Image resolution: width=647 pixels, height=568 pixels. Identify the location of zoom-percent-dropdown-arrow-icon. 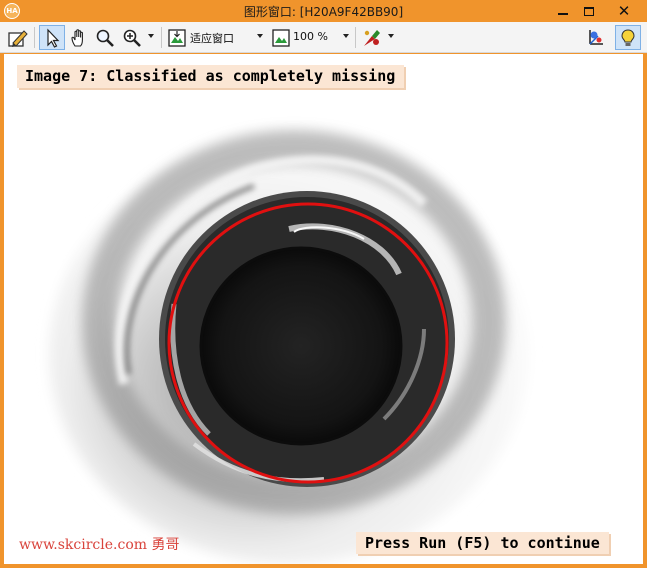
(346, 36).